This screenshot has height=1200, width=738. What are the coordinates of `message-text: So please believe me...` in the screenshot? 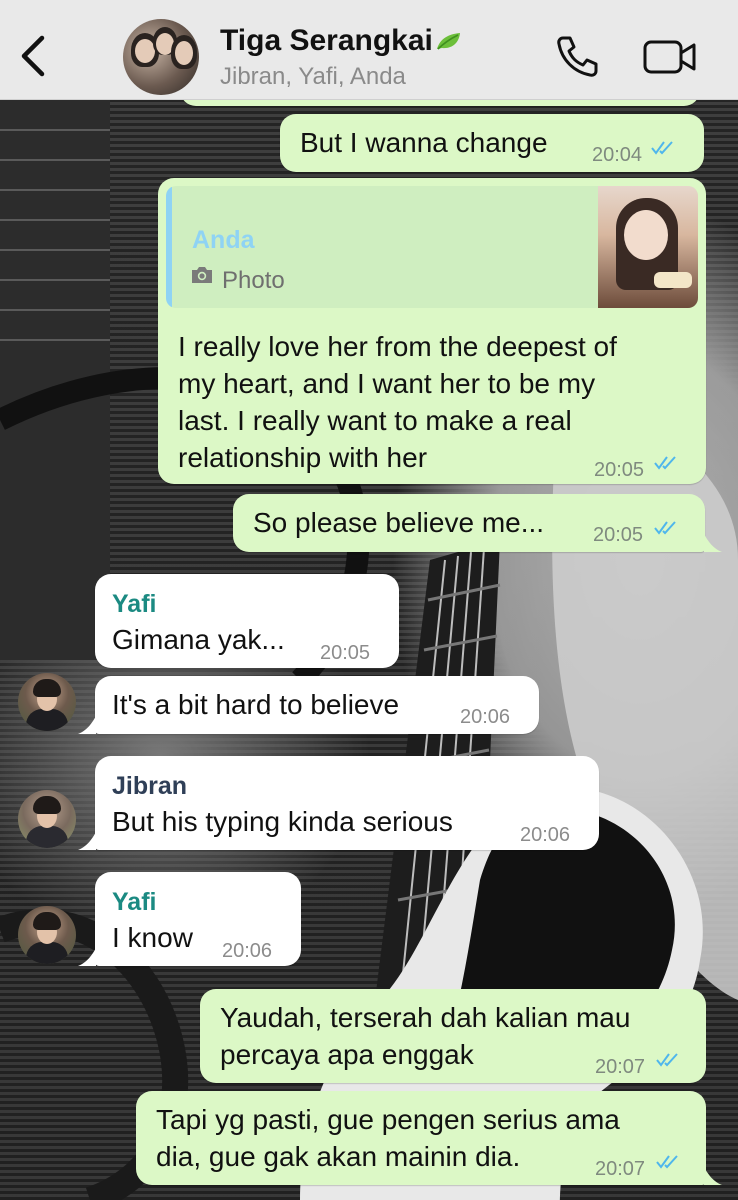 It's located at (399, 522).